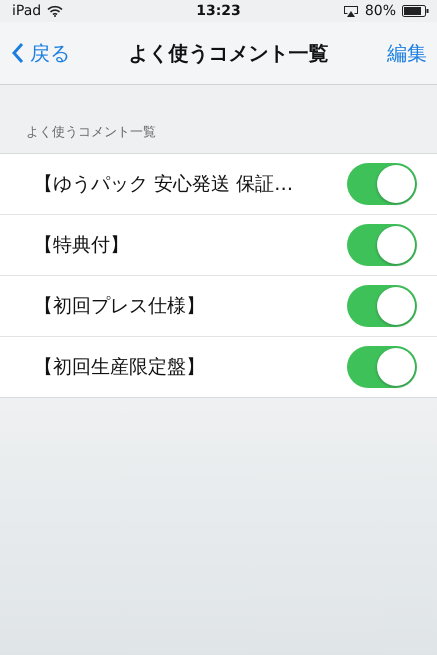 The image size is (437, 655). What do you see at coordinates (27, 11) in the screenshot?
I see `device-name: iPad` at bounding box center [27, 11].